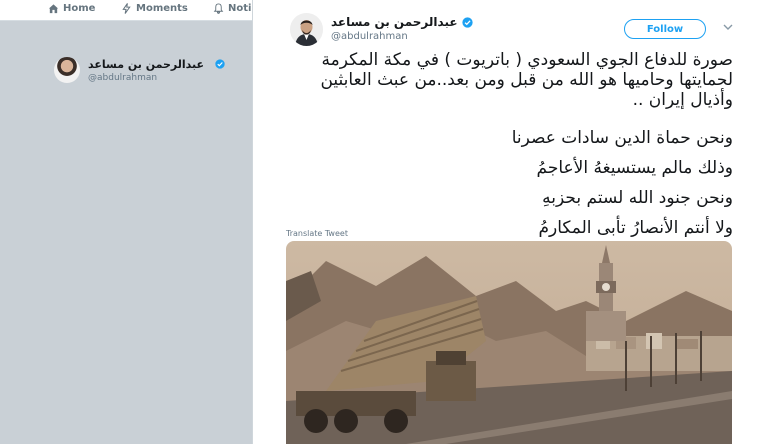  I want to click on nav-moments: Moments, so click(154, 8).